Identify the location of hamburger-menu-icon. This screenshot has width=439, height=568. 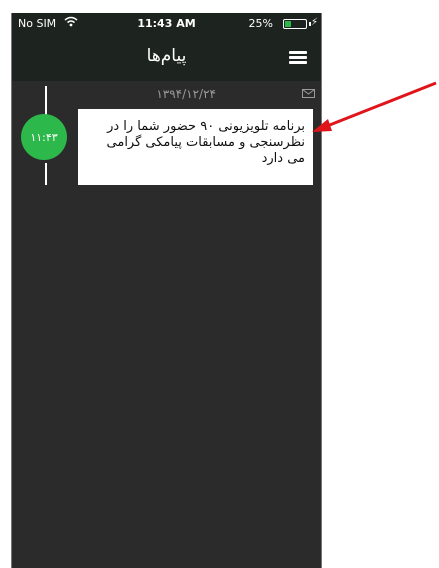
(298, 57).